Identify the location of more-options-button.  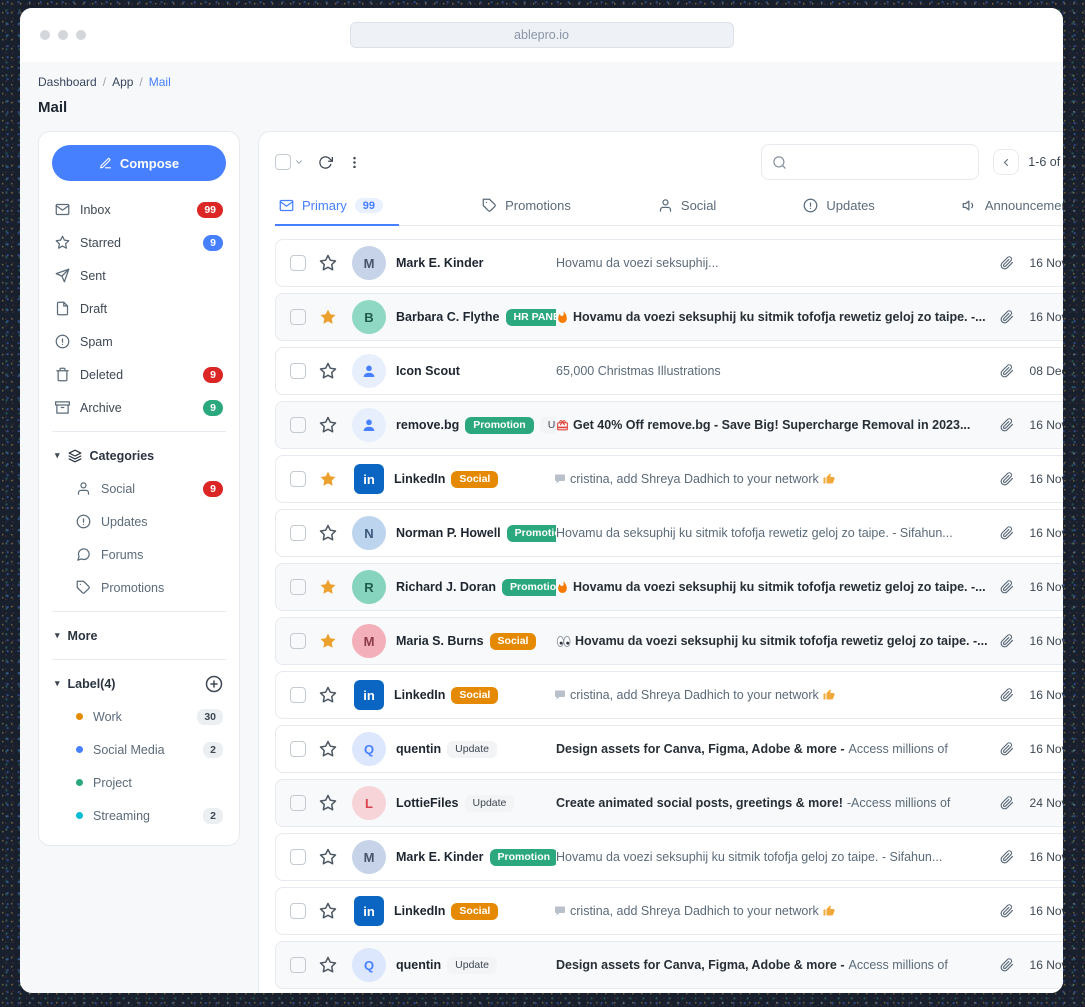
(354, 162).